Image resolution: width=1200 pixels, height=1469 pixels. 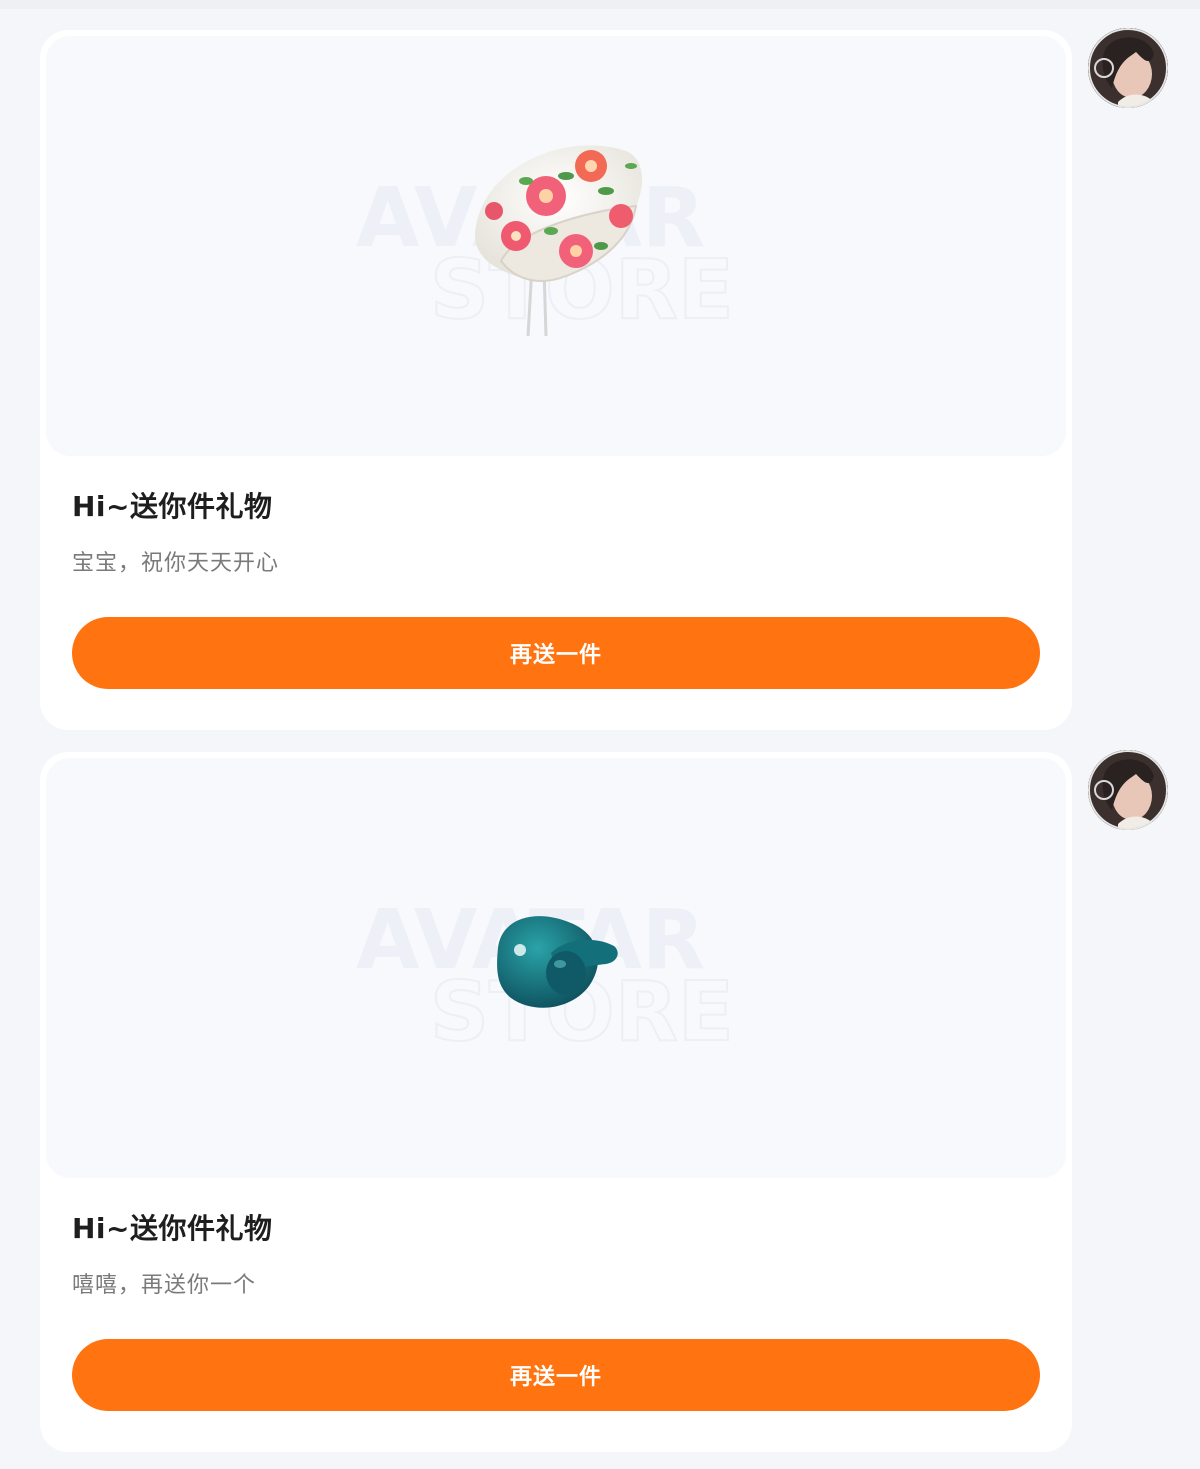 I want to click on top-divider, so click(x=600, y=4).